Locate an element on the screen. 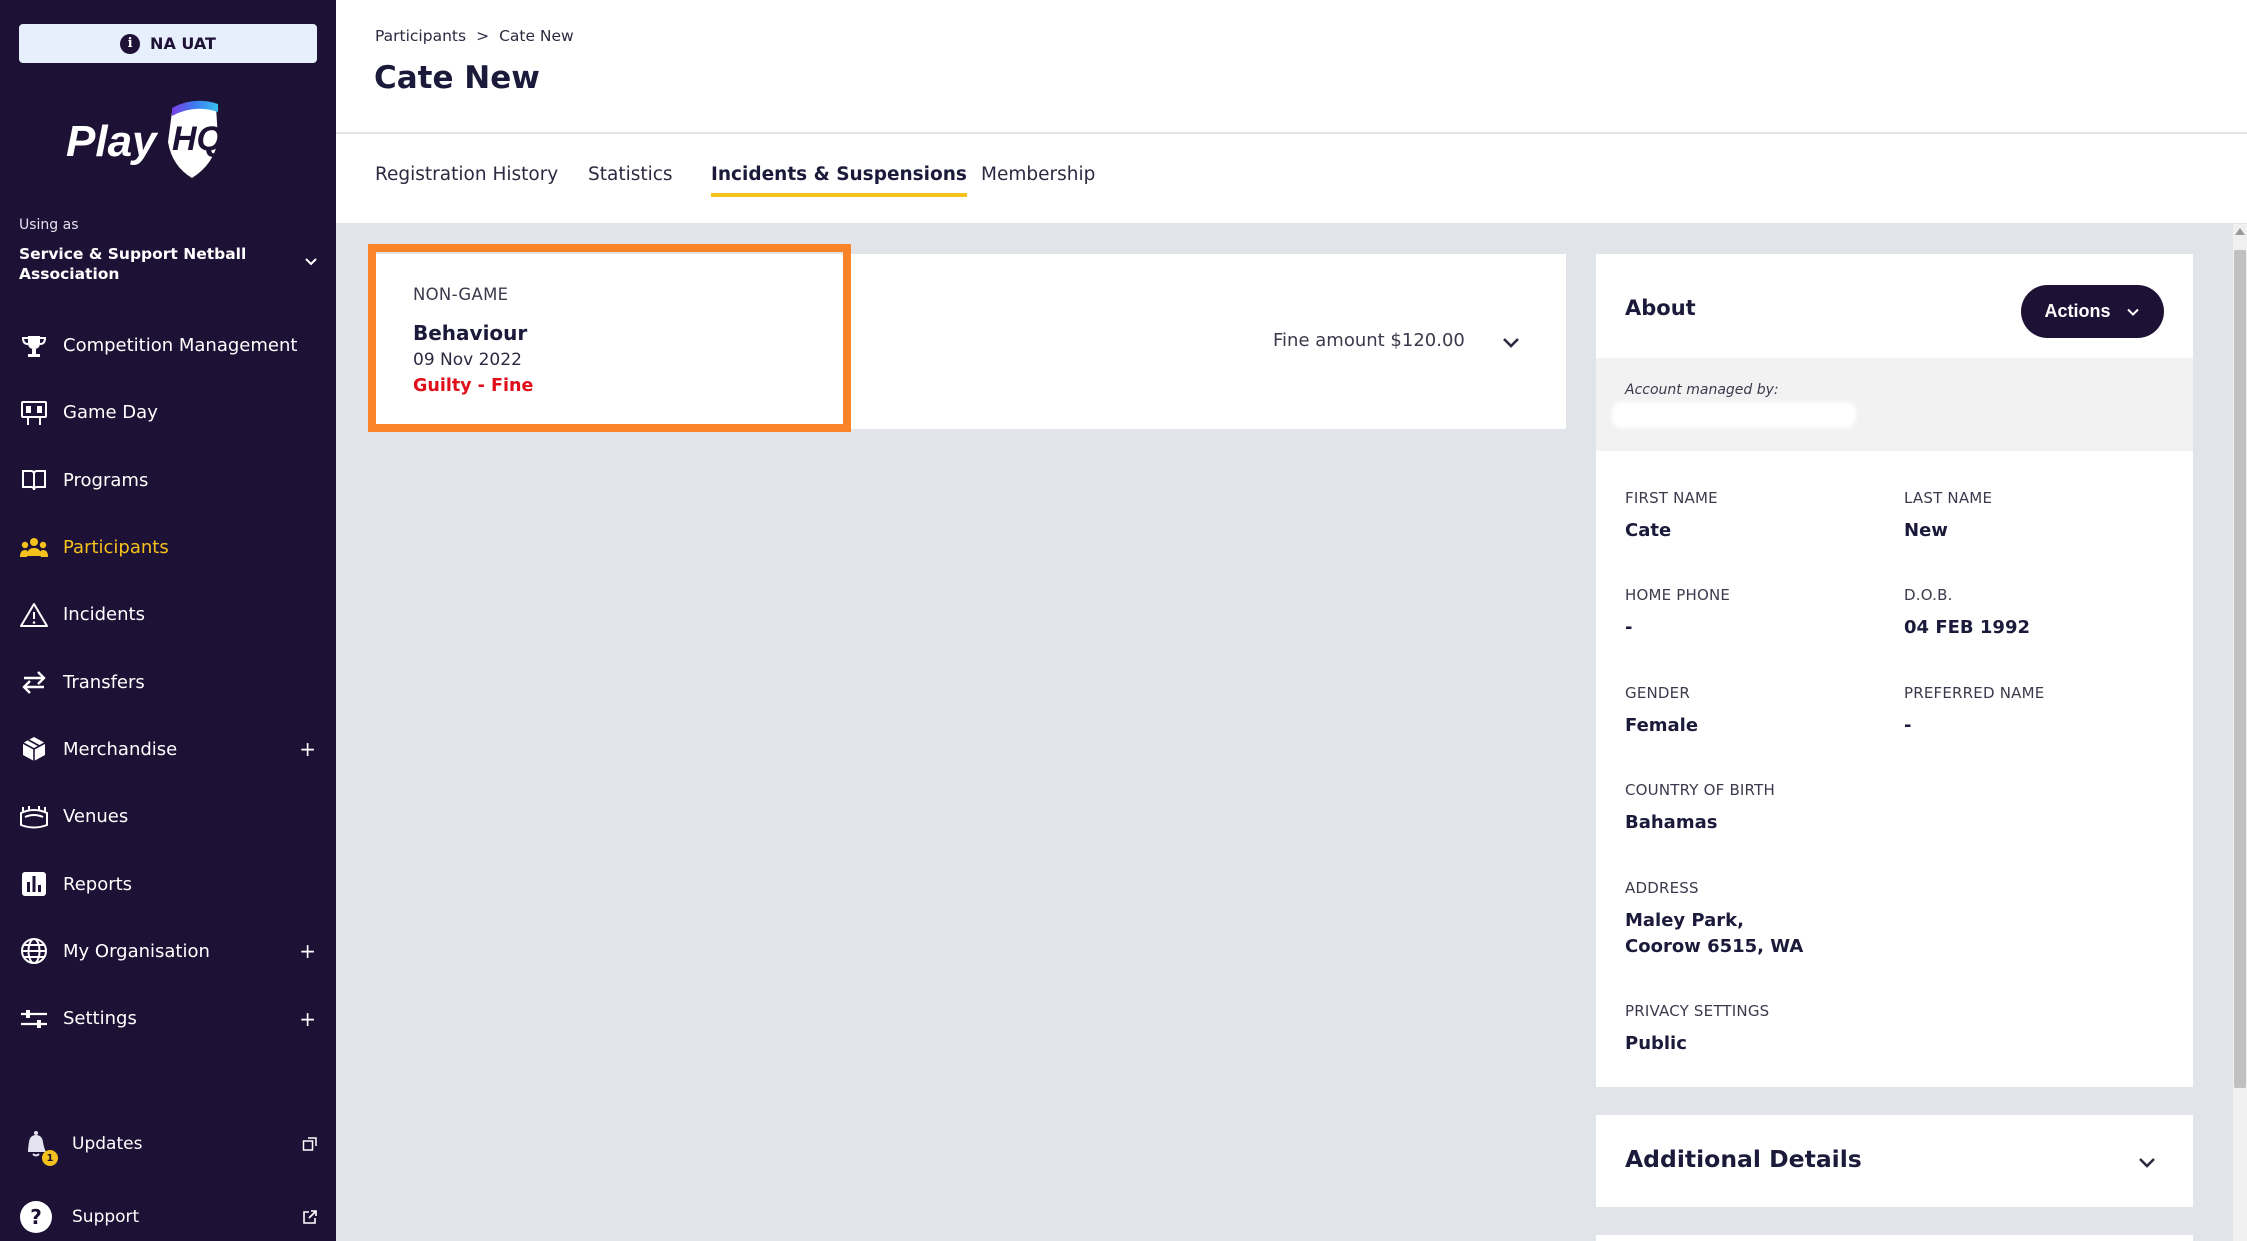  redacted-manager-name is located at coordinates (1734, 415).